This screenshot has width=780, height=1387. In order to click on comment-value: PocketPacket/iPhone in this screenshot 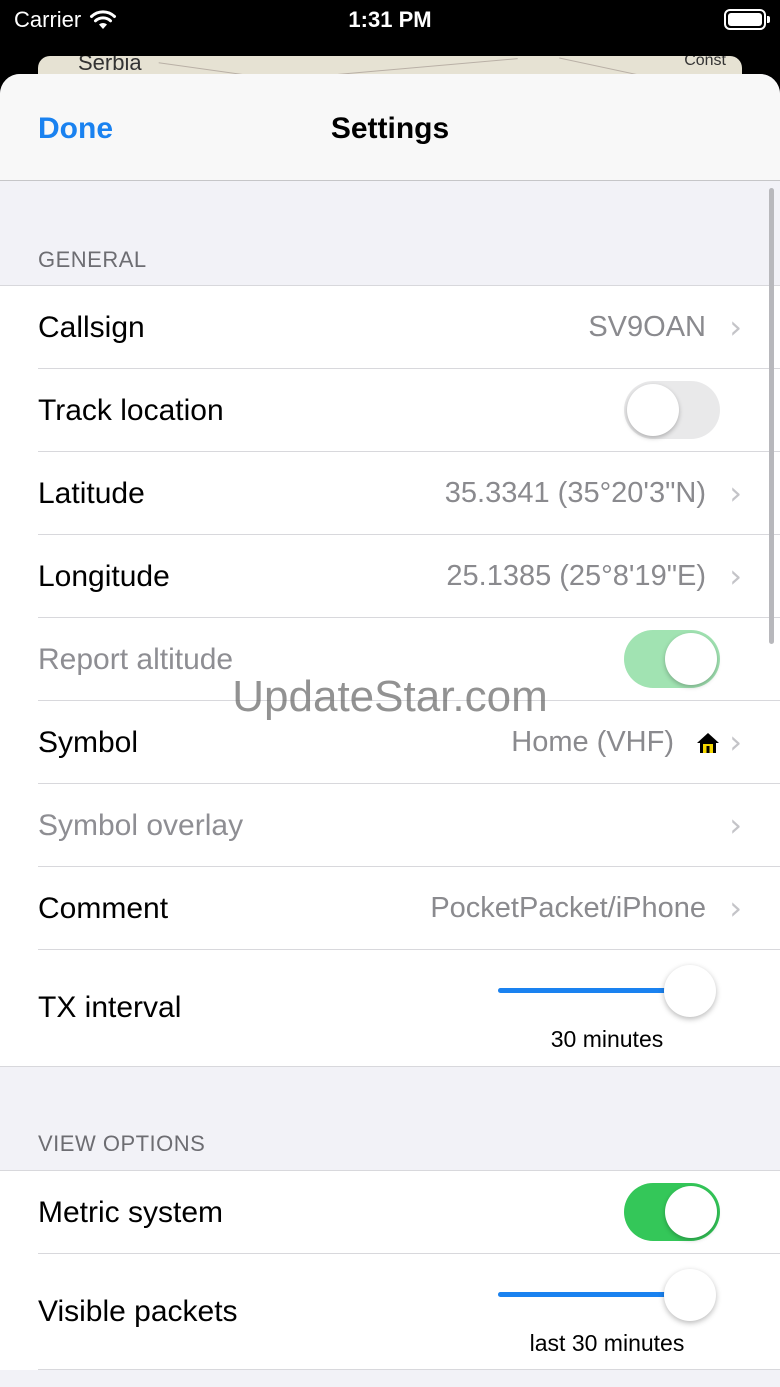, I will do `click(568, 908)`.